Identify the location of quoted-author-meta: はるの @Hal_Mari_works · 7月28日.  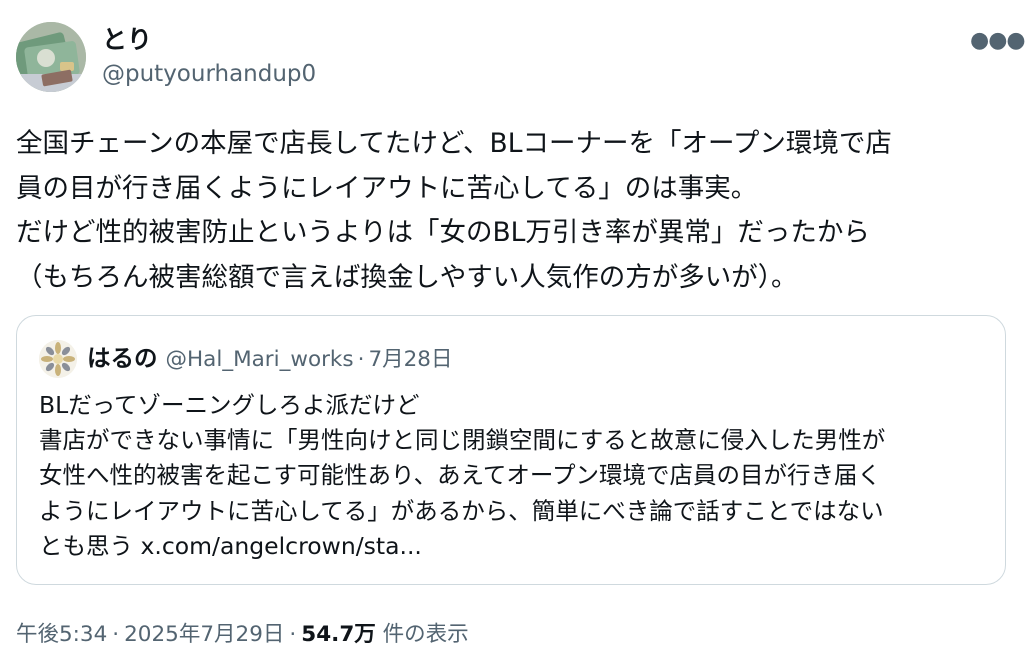
(269, 359).